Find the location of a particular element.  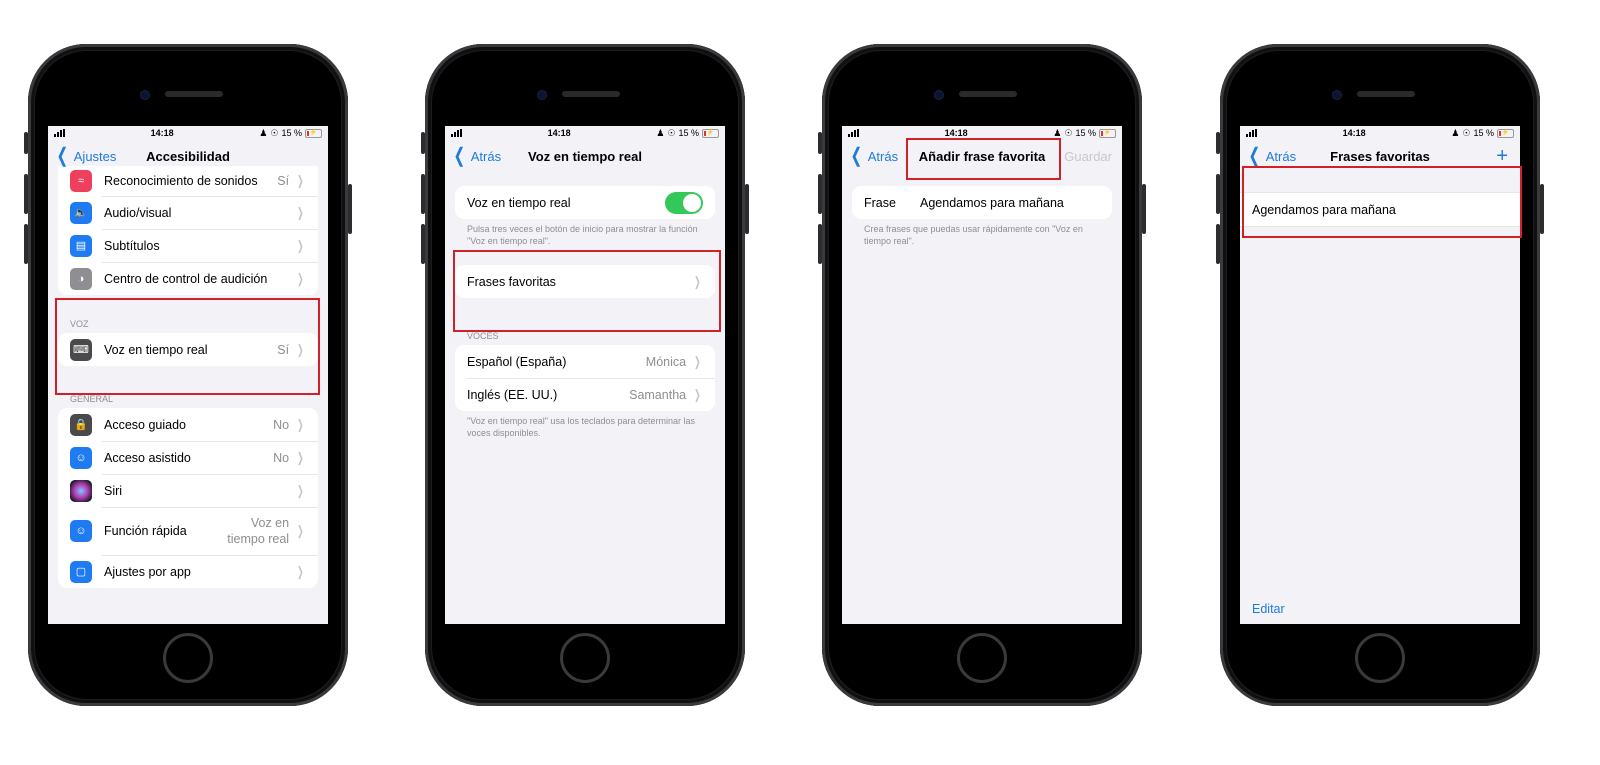

list-item-frases-favoritas: Frases favoritas ❯ is located at coordinates (585, 281).